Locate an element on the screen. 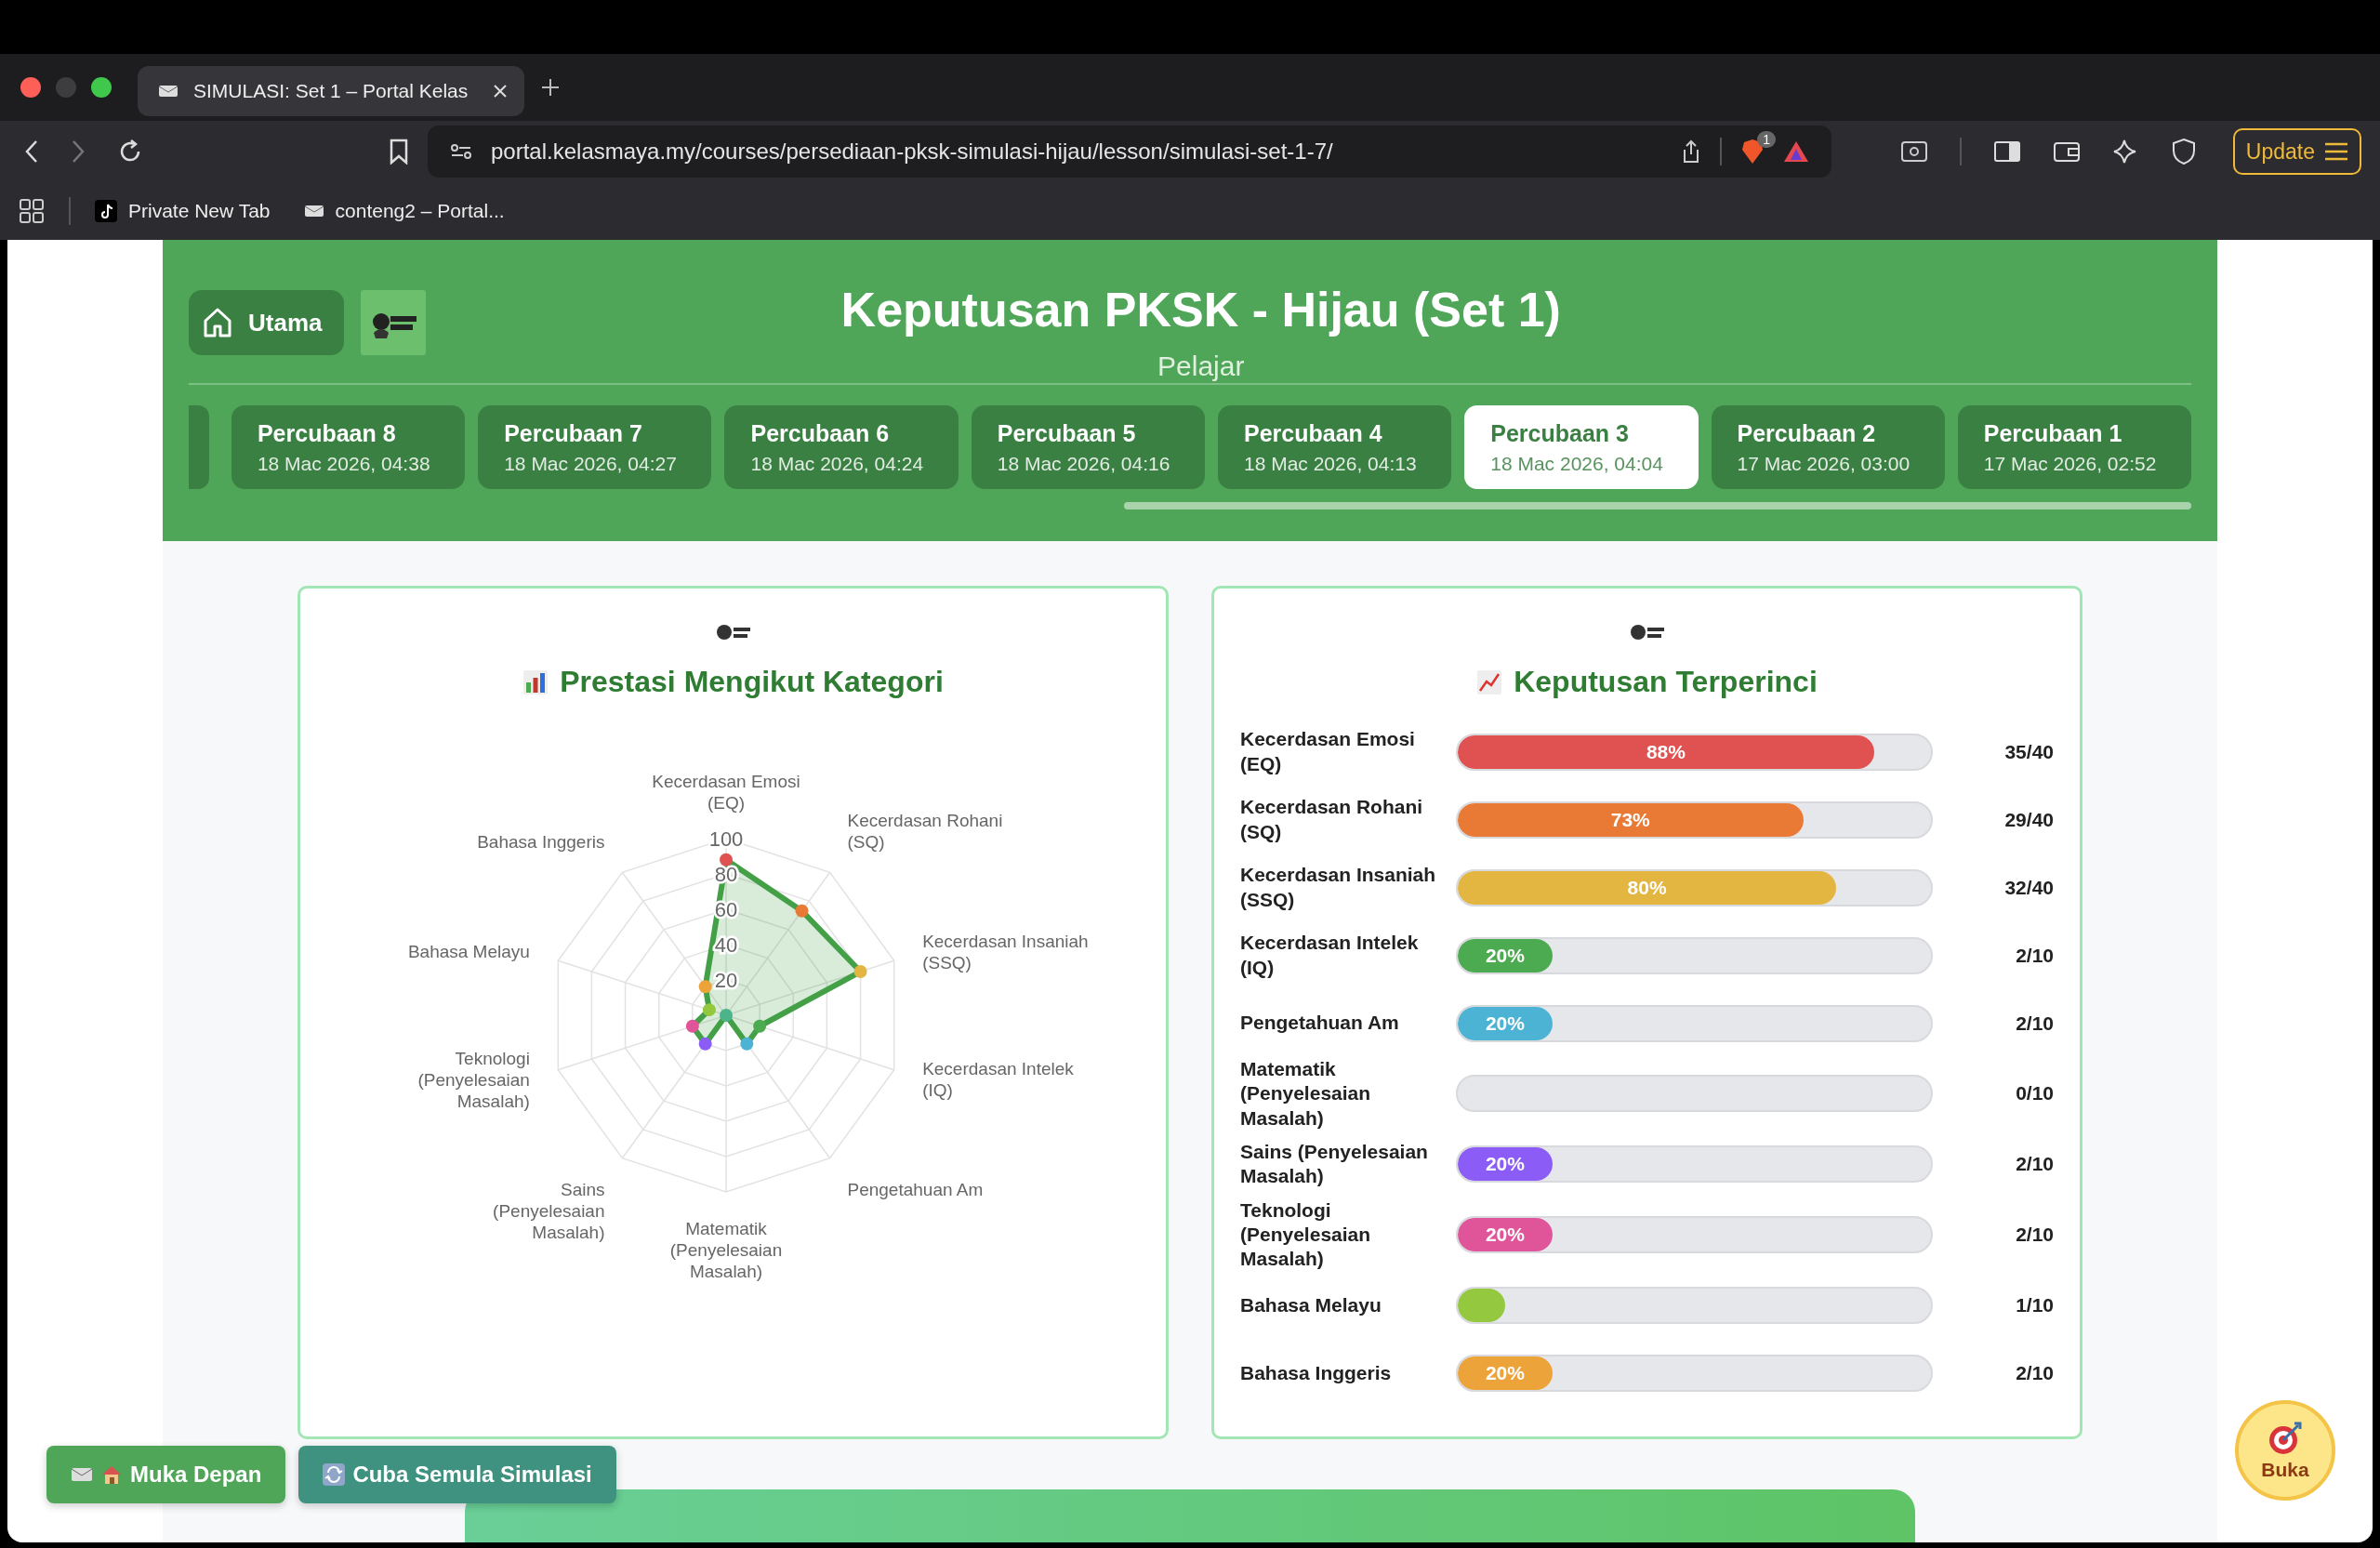 The width and height of the screenshot is (2380, 1548). sidebar-icon is located at coordinates (2006, 151).